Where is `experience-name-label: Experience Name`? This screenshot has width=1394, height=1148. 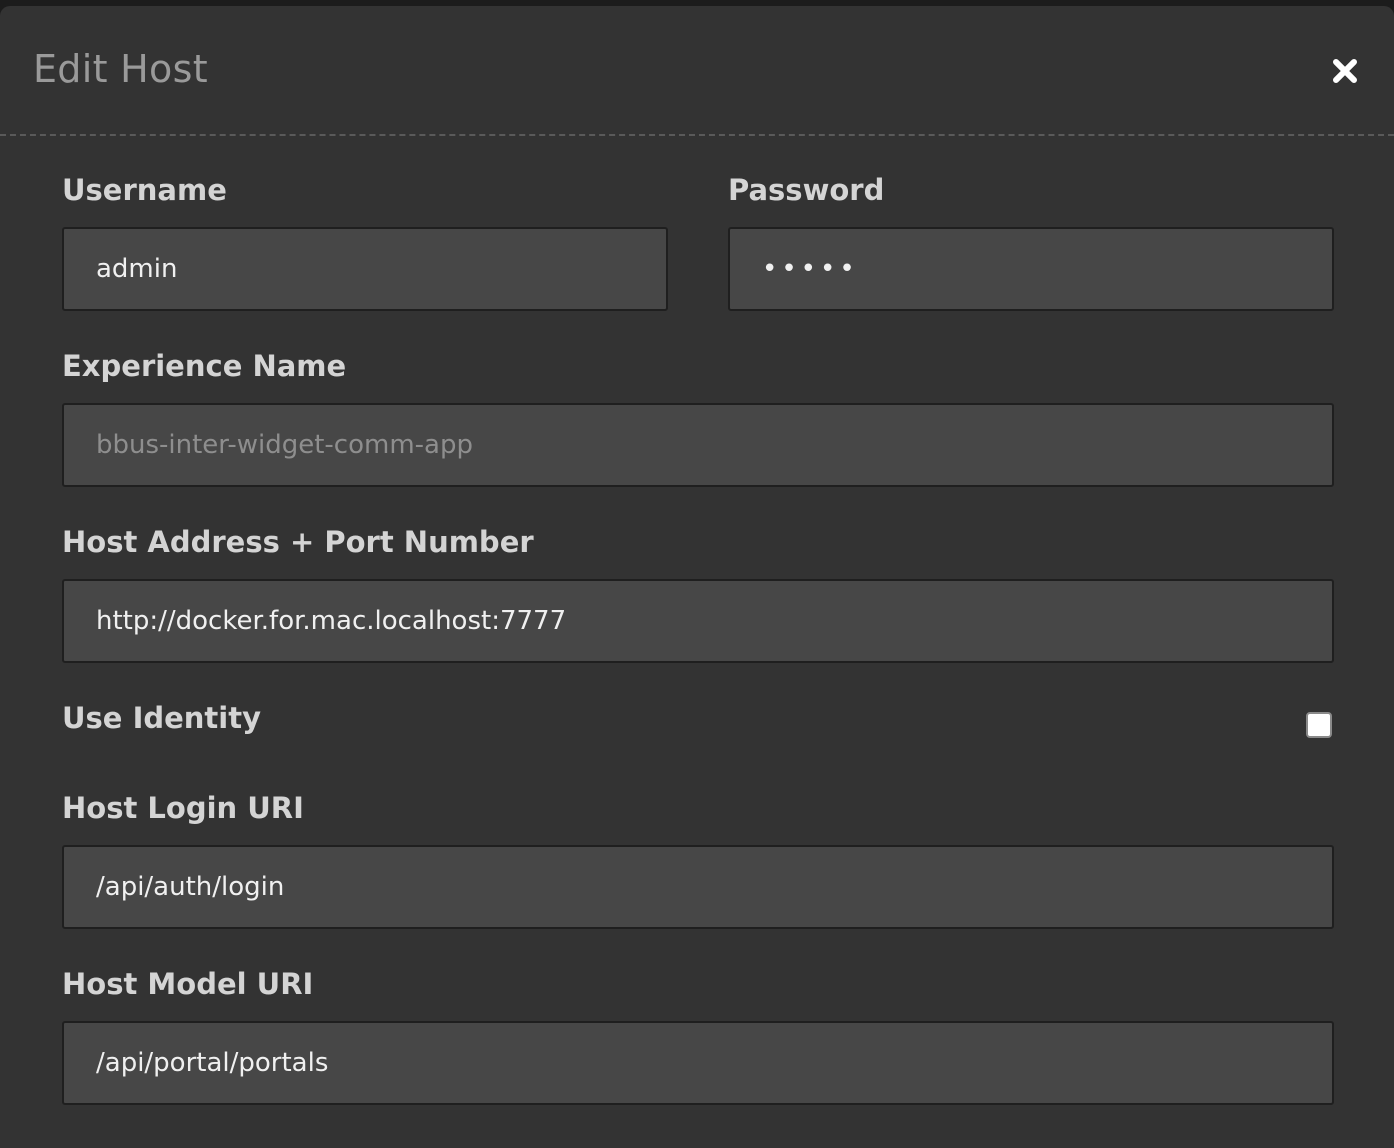 experience-name-label: Experience Name is located at coordinates (204, 366).